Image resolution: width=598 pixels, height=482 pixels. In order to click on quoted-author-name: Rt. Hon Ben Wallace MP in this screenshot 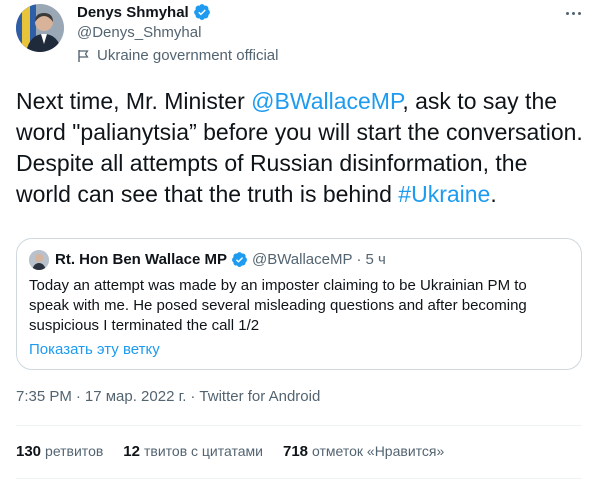, I will do `click(141, 259)`.